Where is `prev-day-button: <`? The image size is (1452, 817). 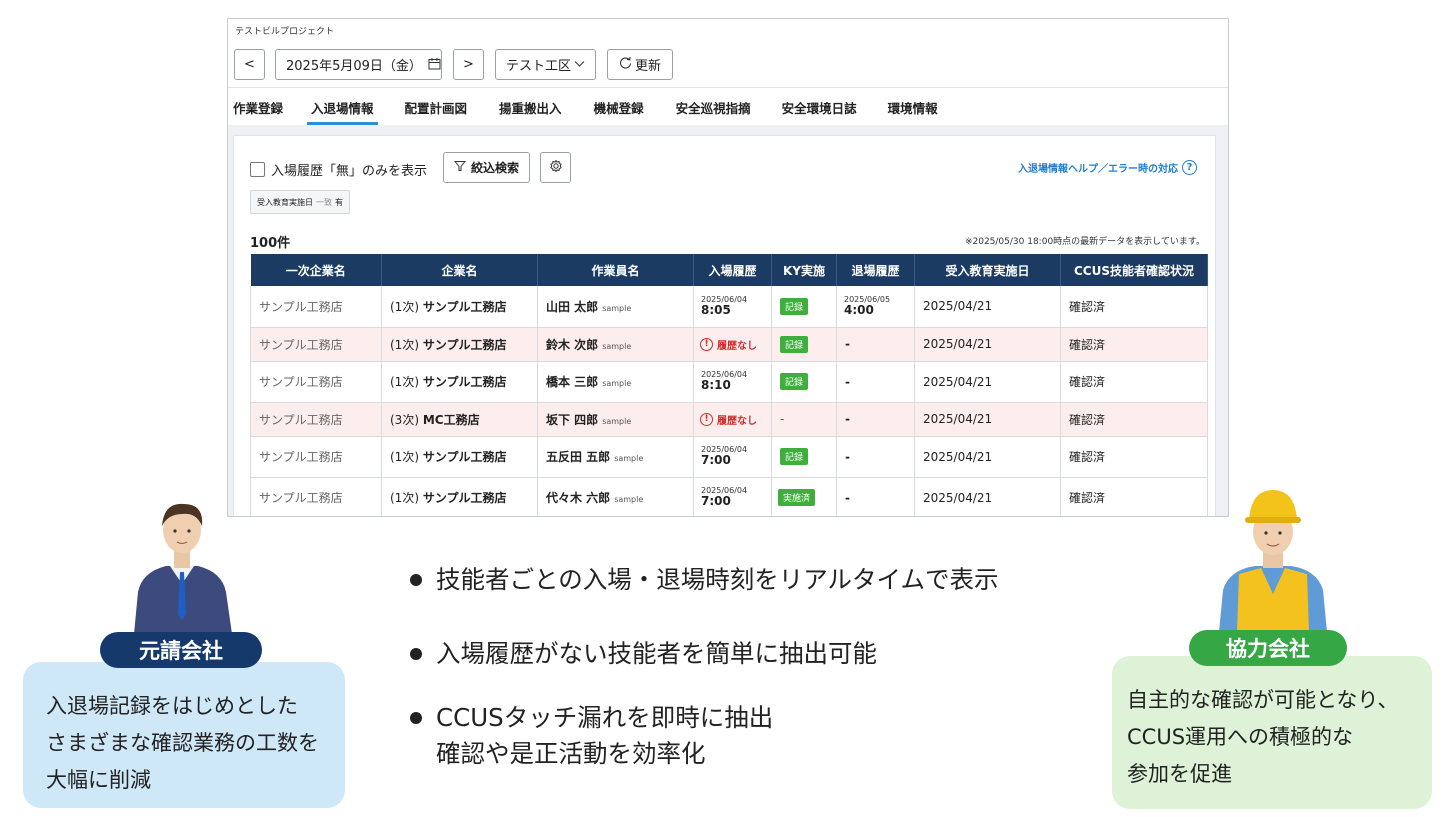
prev-day-button: < is located at coordinates (249, 64).